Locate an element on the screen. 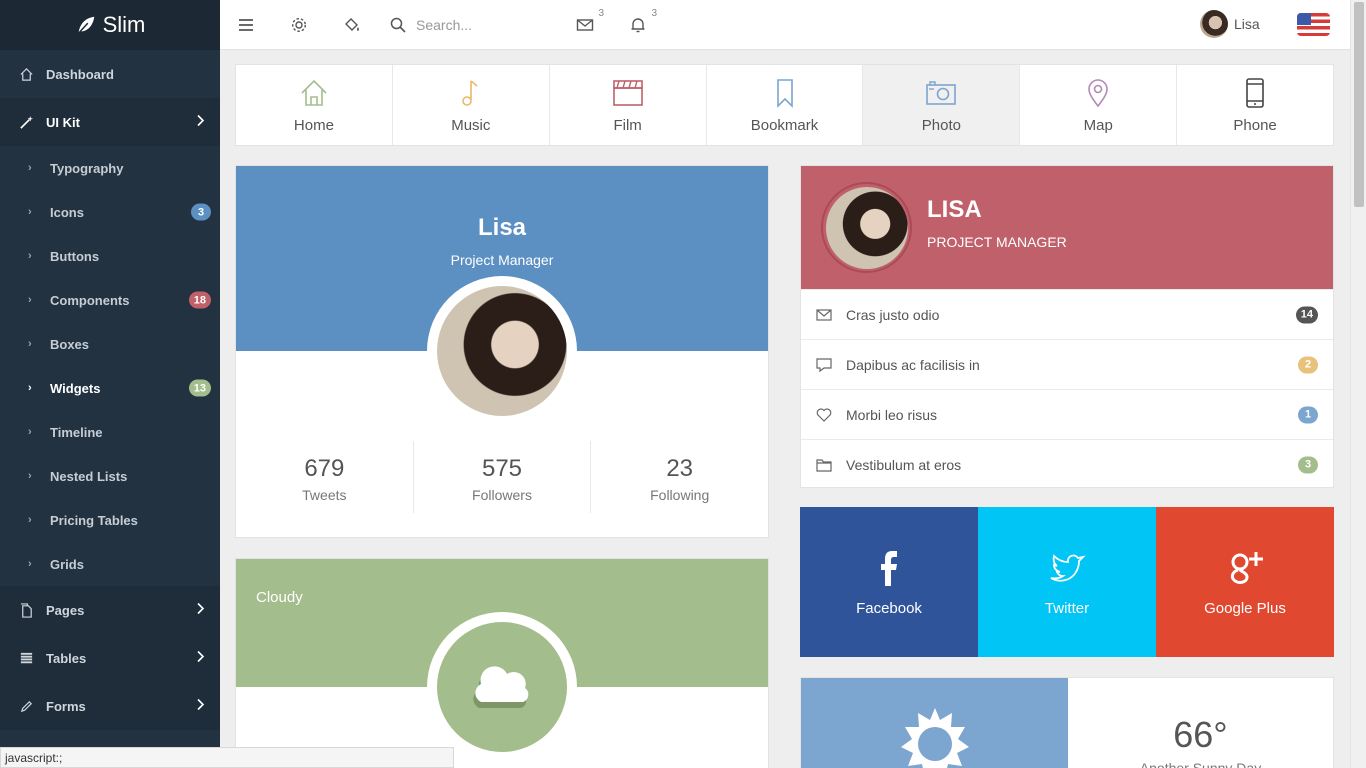 Image resolution: width=1366 pixels, height=768 pixels. twitter-button: Twitter is located at coordinates (1067, 582).